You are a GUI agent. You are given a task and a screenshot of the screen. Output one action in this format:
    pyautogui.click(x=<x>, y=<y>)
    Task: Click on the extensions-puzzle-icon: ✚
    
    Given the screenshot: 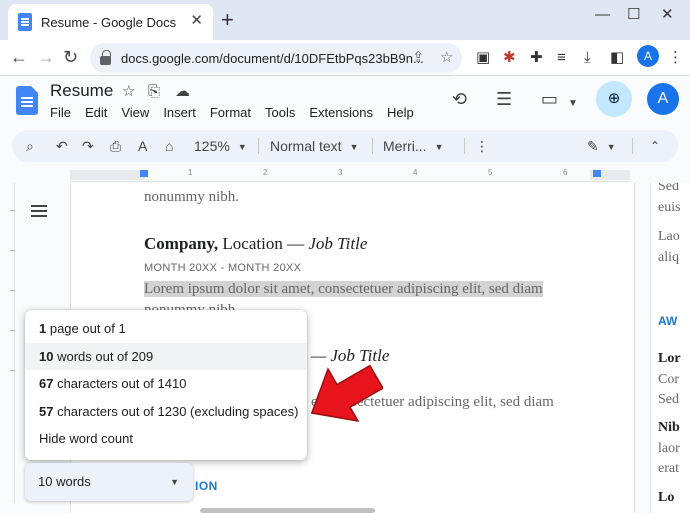 What is the action you would take?
    pyautogui.click(x=536, y=58)
    